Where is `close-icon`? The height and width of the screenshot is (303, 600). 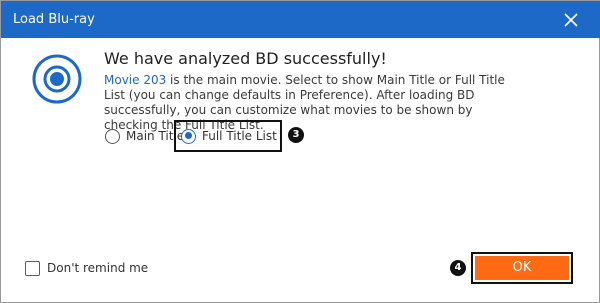
close-icon is located at coordinates (571, 20).